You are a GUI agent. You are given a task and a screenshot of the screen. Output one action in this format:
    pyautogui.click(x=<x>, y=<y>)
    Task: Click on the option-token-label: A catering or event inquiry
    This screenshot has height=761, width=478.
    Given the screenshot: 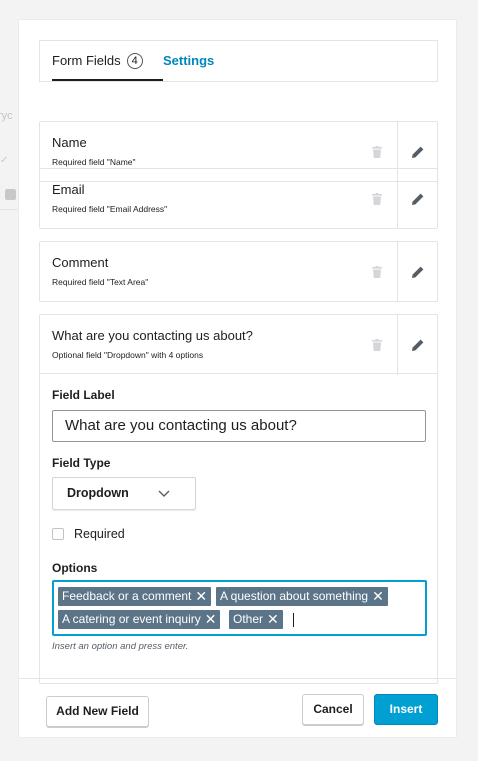 What is the action you would take?
    pyautogui.click(x=131, y=619)
    